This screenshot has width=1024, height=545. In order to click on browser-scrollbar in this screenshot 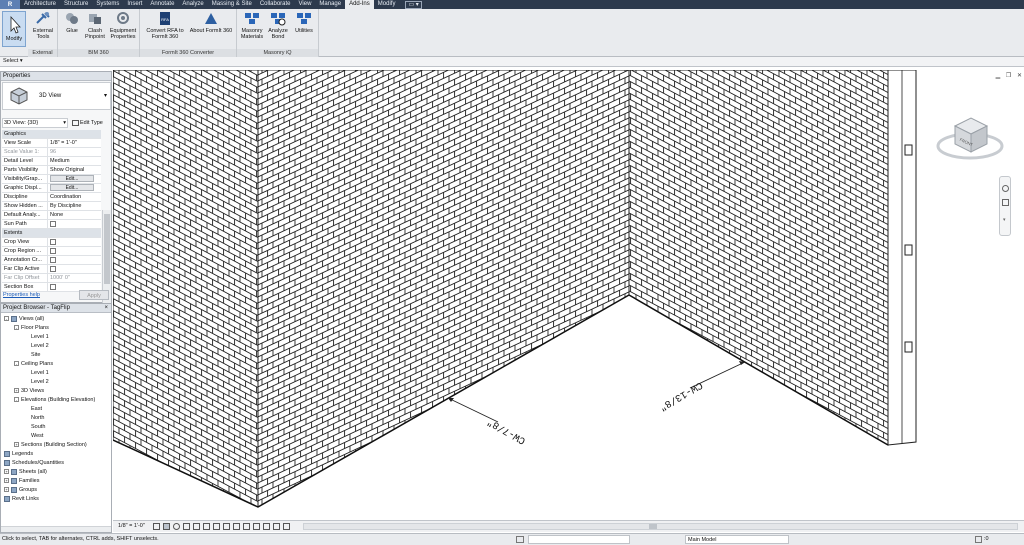, I will do `click(56, 529)`.